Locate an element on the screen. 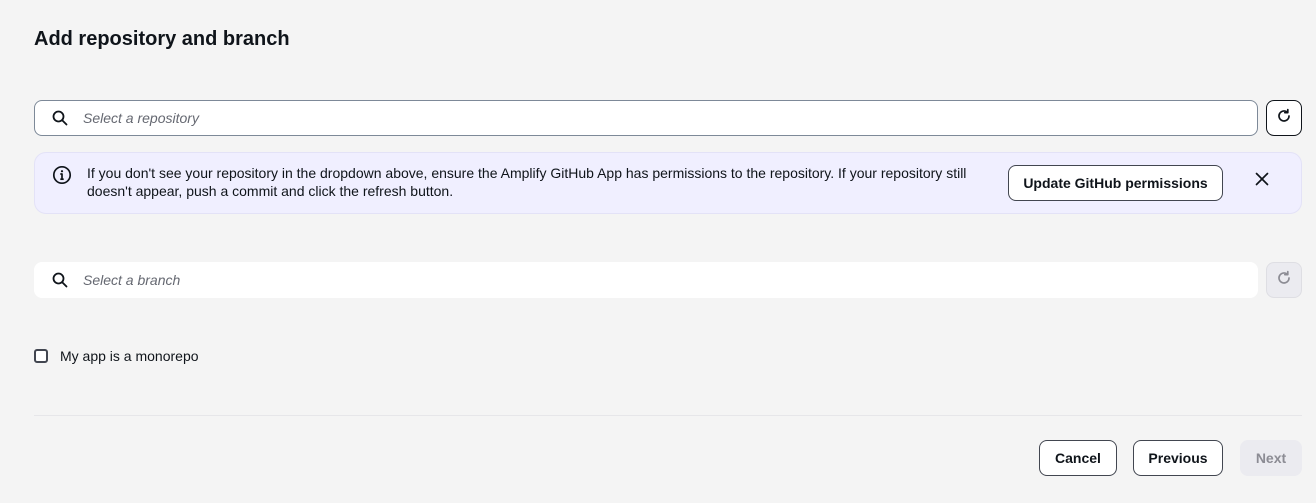  branch-select is located at coordinates (646, 280).